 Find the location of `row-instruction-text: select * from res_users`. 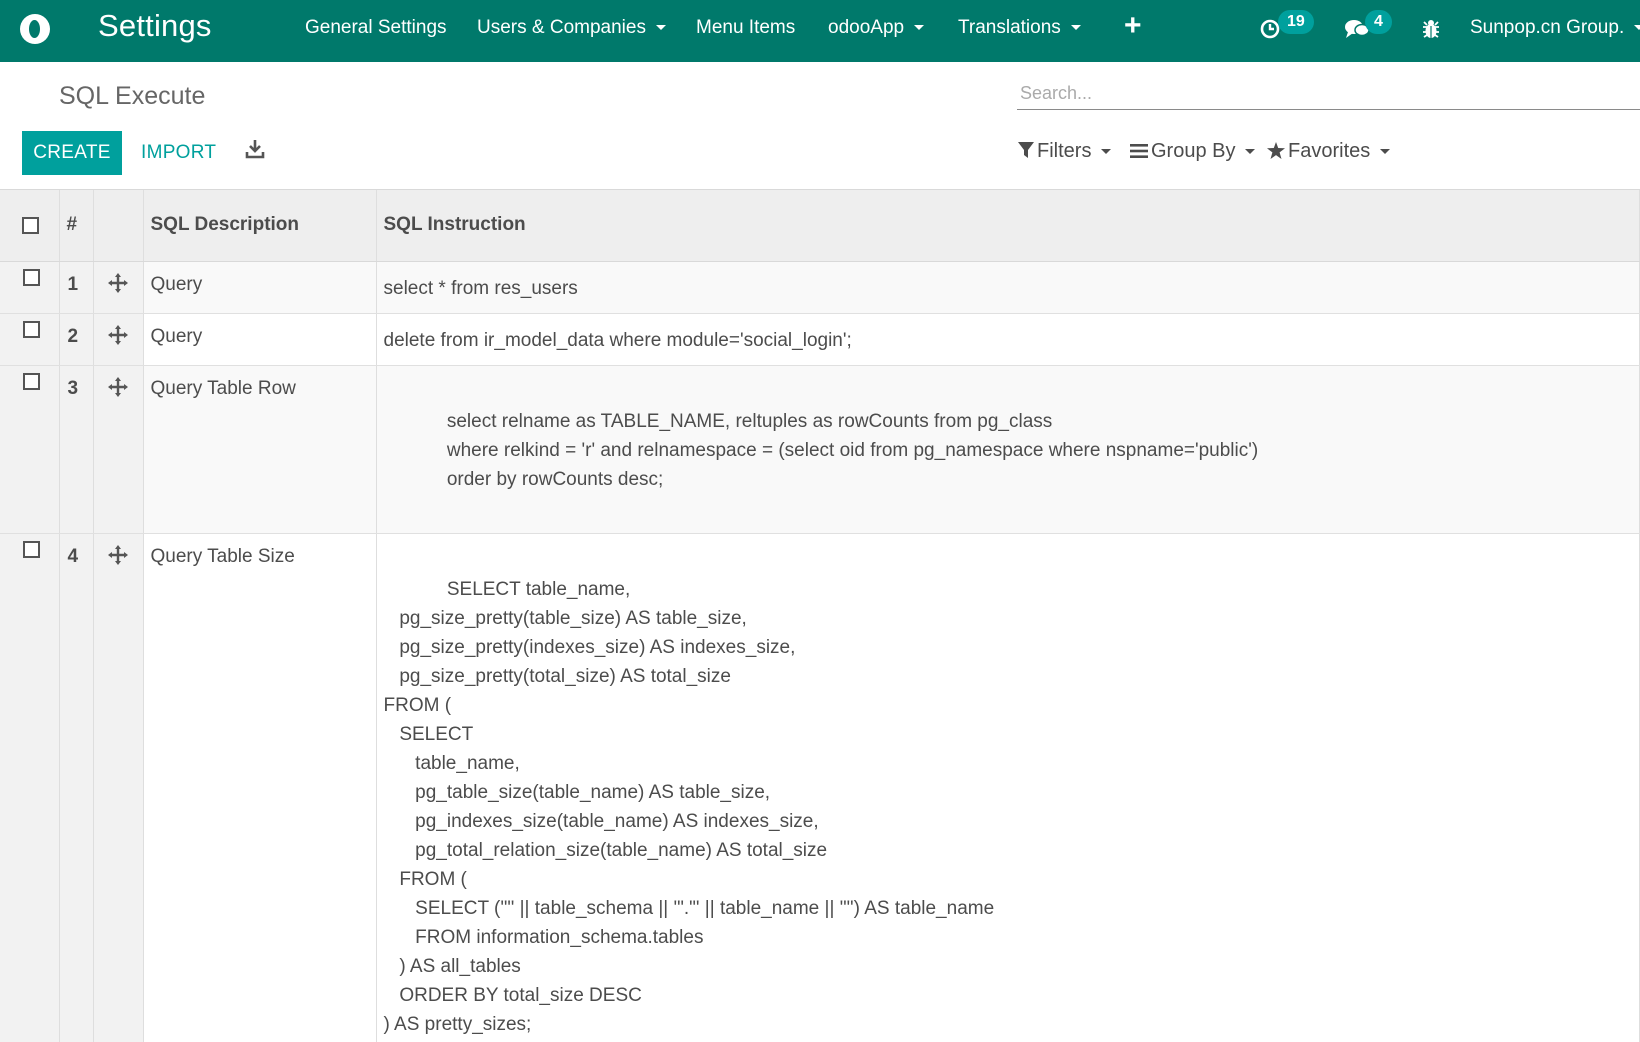

row-instruction-text: select * from res_users is located at coordinates (480, 288).